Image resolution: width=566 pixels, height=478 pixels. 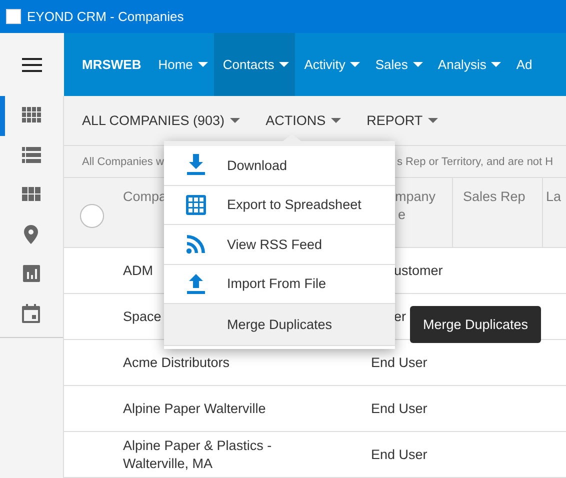 What do you see at coordinates (31, 234) in the screenshot?
I see `map-pin-icon` at bounding box center [31, 234].